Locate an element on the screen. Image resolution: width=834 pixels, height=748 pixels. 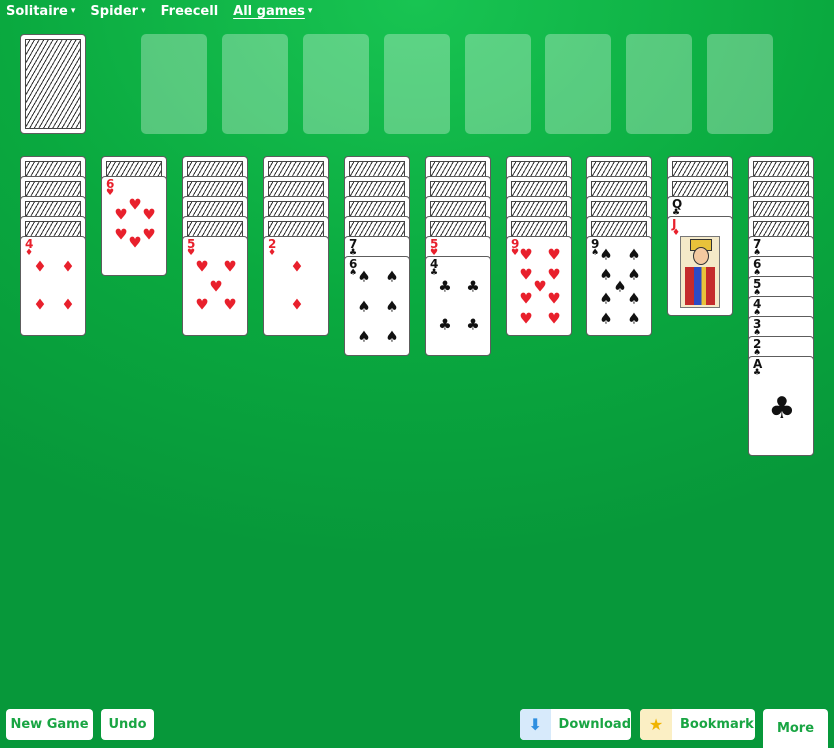
undo-button: Undo is located at coordinates (127, 724).